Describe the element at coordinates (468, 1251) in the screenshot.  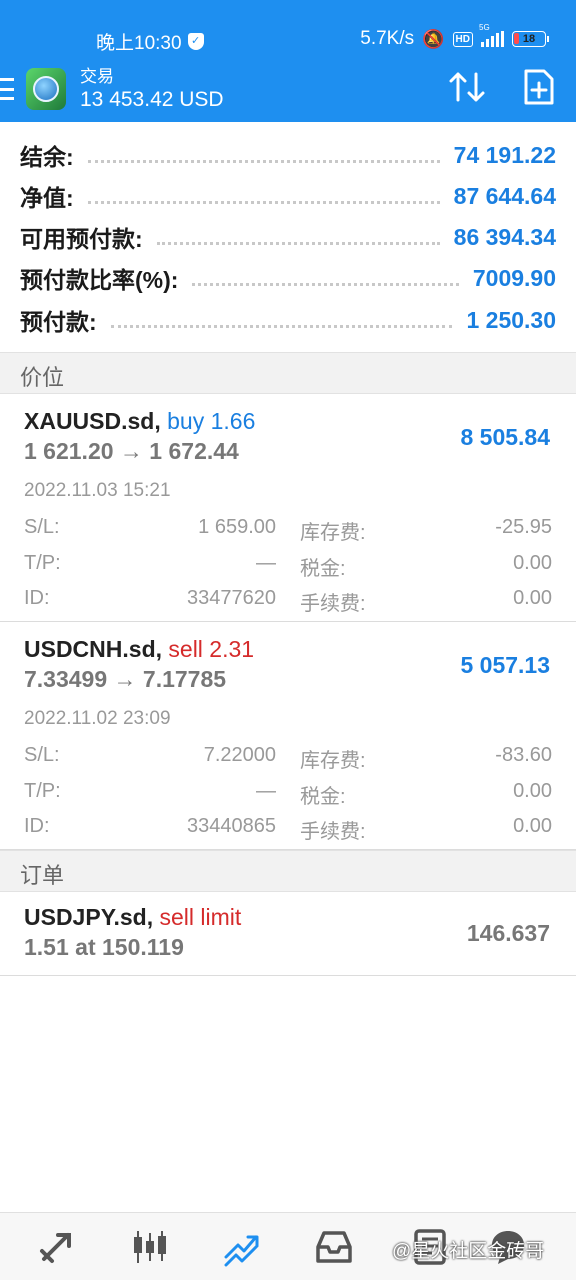
I see `watermark: @星火社区金砖哥` at that location.